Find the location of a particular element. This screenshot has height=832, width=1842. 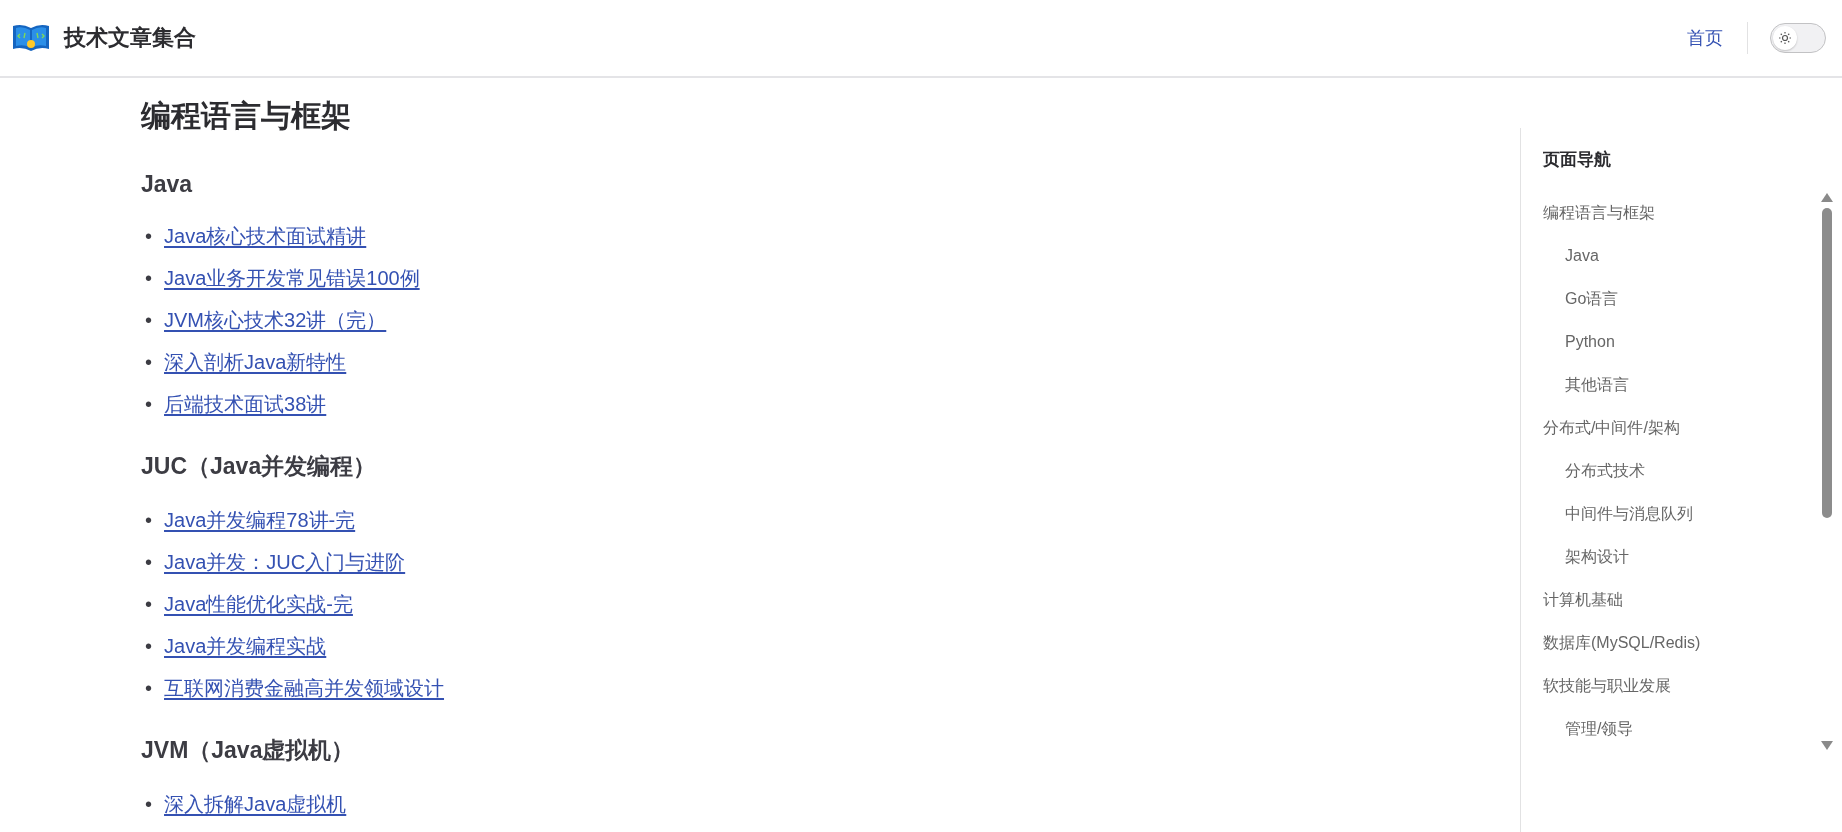

article-link: Java性能优化实战-完 is located at coordinates (258, 604).